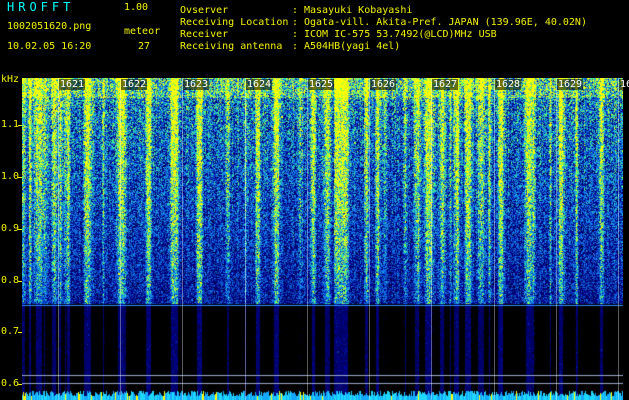  Describe the element at coordinates (383, 84) in the screenshot. I see `time-label-1626: 1626` at that location.